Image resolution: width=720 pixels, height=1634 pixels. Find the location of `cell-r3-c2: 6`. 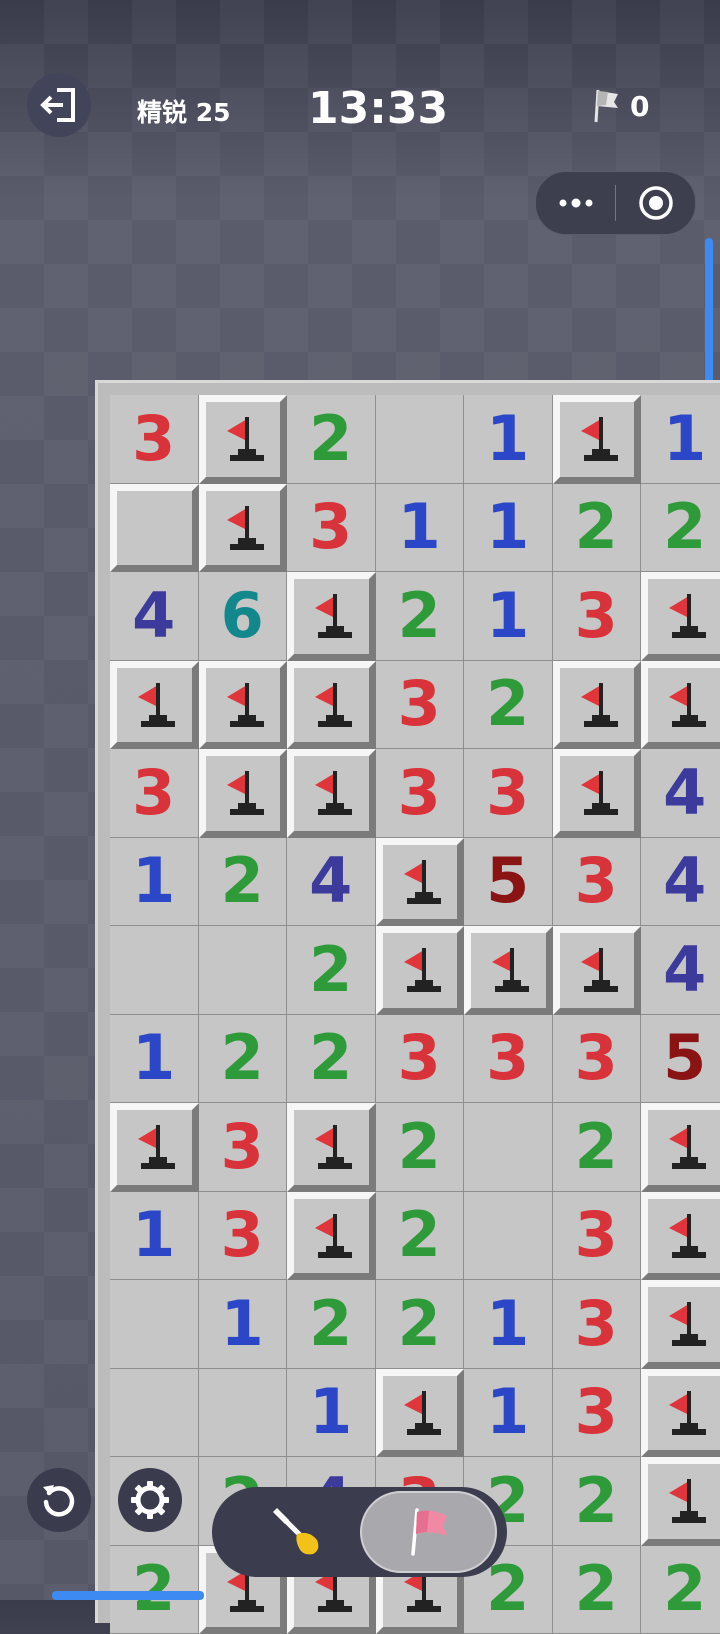

cell-r3-c2: 6 is located at coordinates (243, 616).